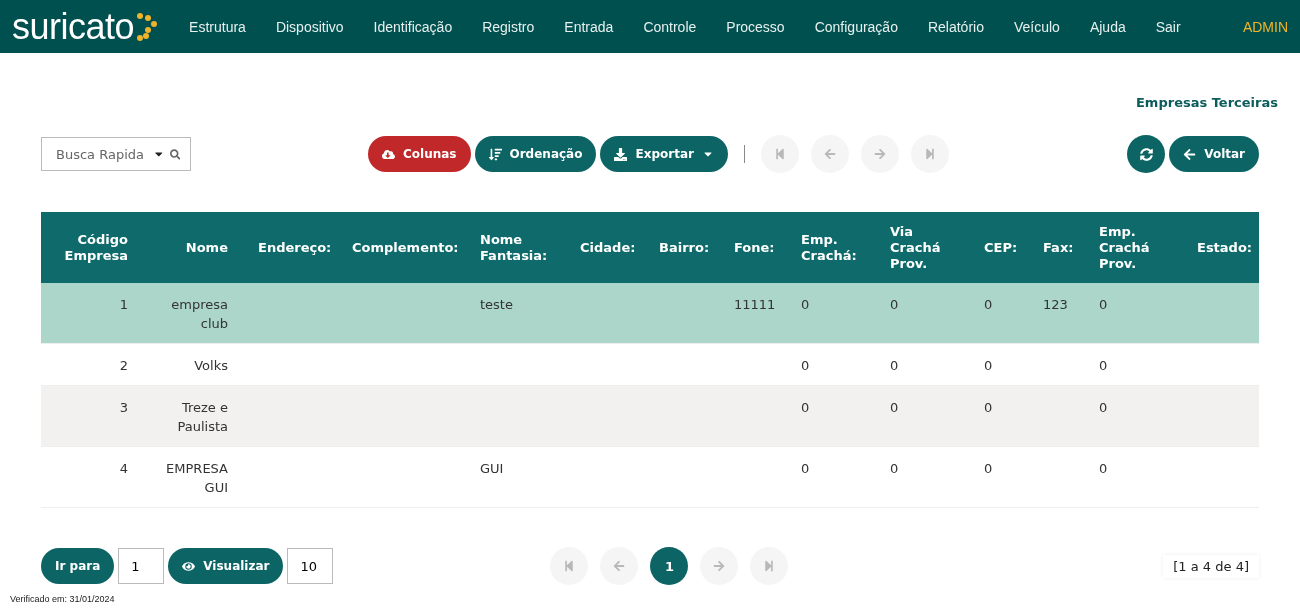 The width and height of the screenshot is (1300, 614). Describe the element at coordinates (1211, 566) in the screenshot. I see `record-range: [1 a 4 de 4]` at that location.